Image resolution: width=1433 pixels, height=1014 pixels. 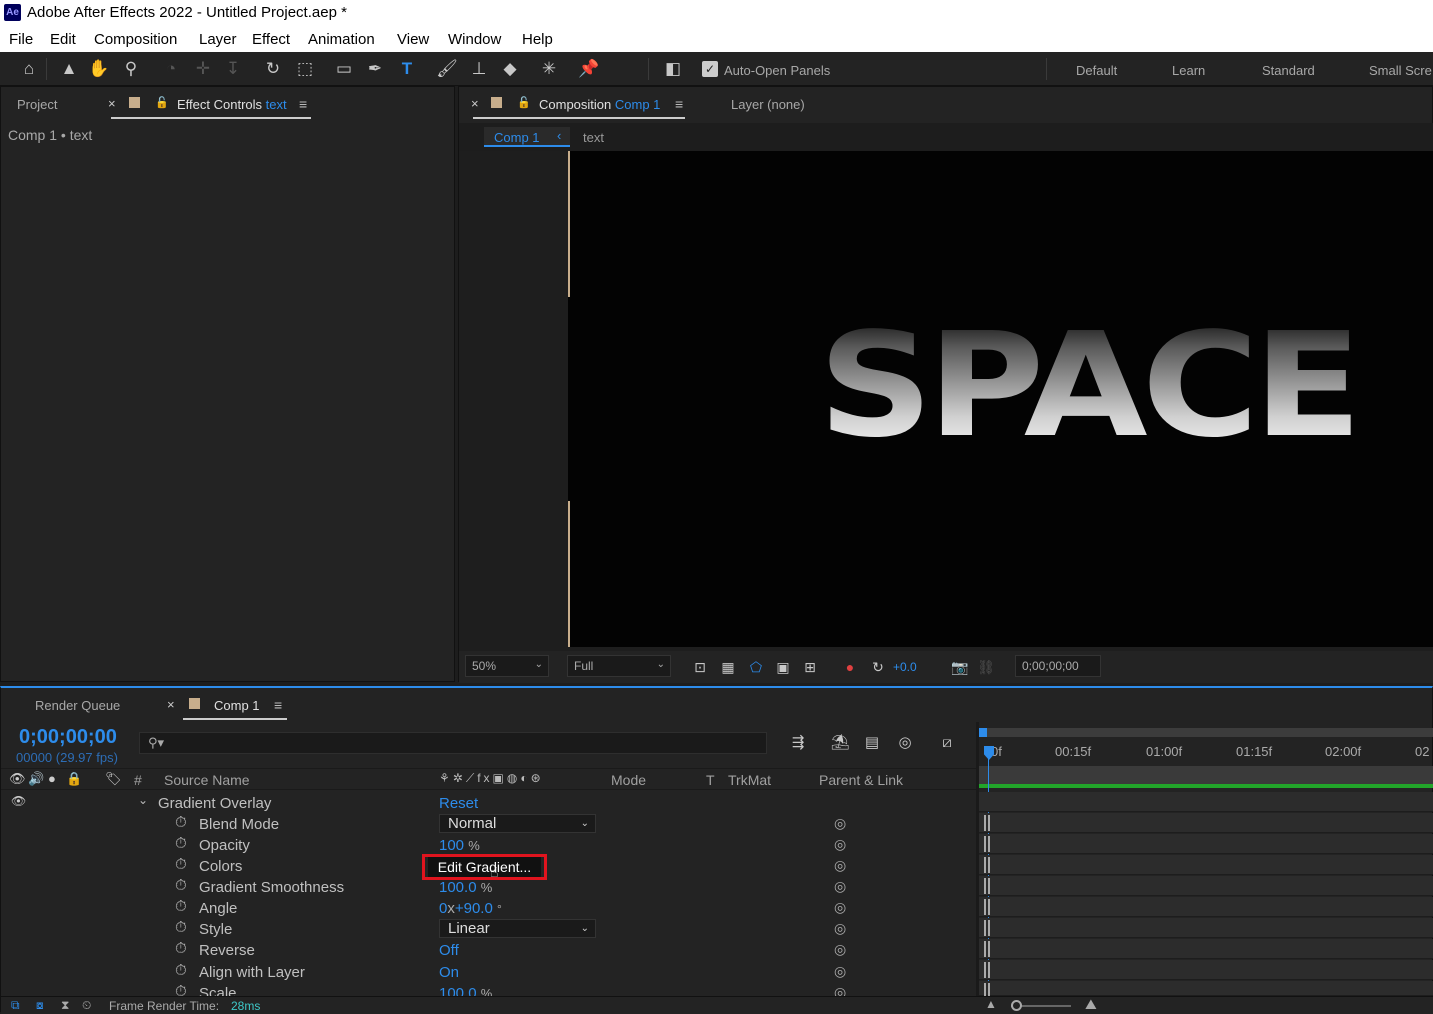 I want to click on menu-view: View, so click(x=413, y=39).